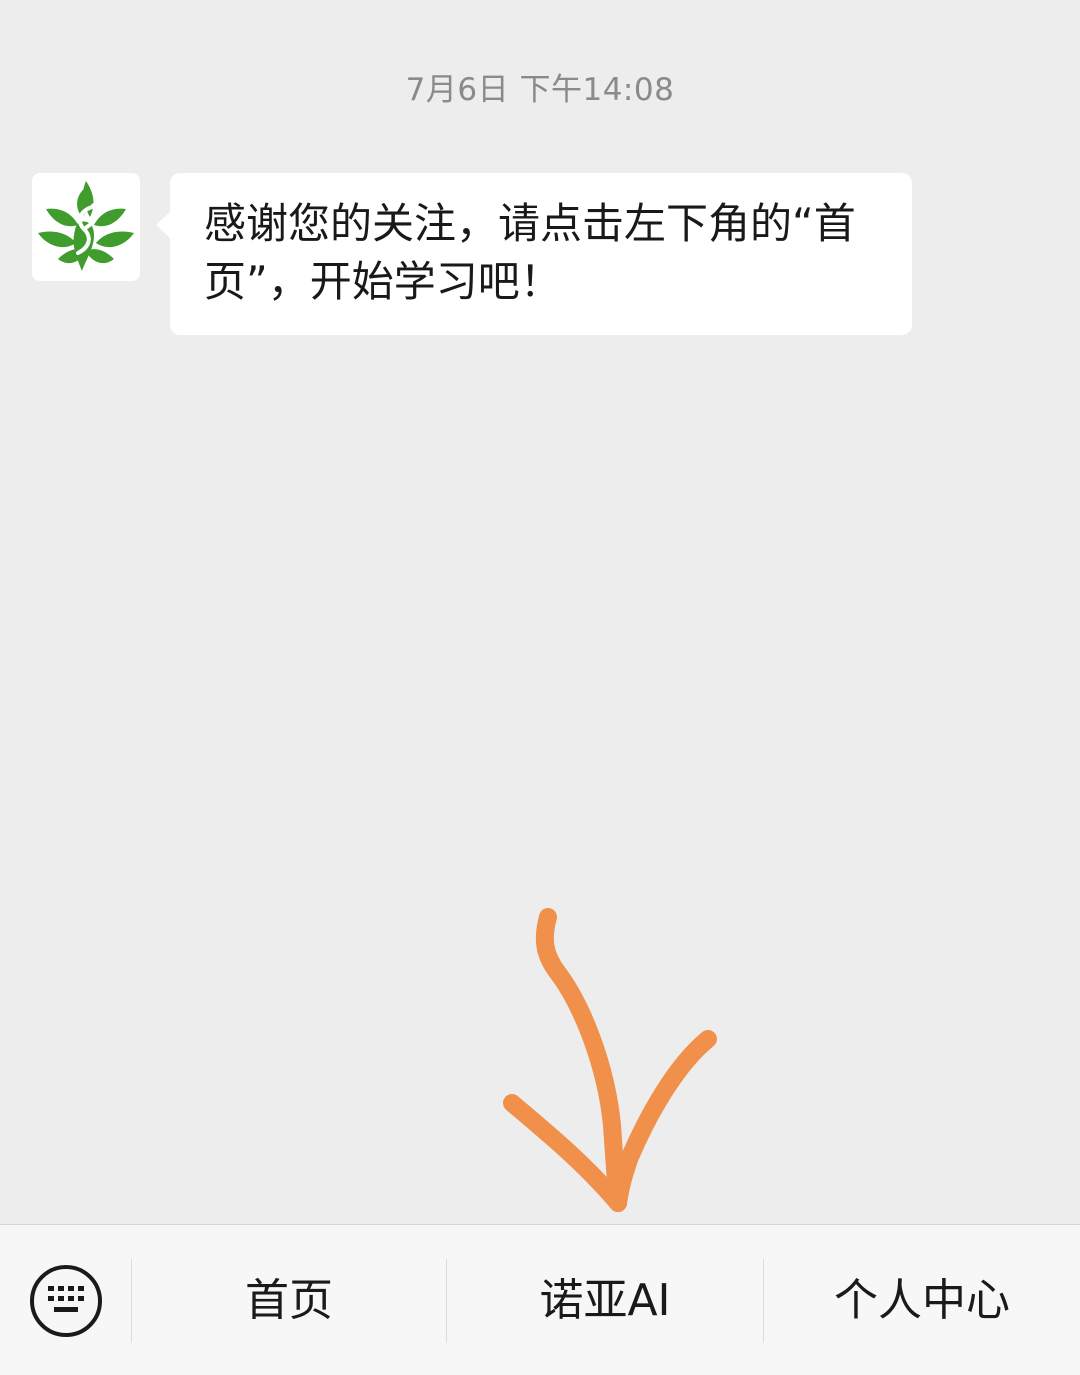 The width and height of the screenshot is (1080, 1375). What do you see at coordinates (289, 1300) in the screenshot?
I see `menu-item-home: 首页` at bounding box center [289, 1300].